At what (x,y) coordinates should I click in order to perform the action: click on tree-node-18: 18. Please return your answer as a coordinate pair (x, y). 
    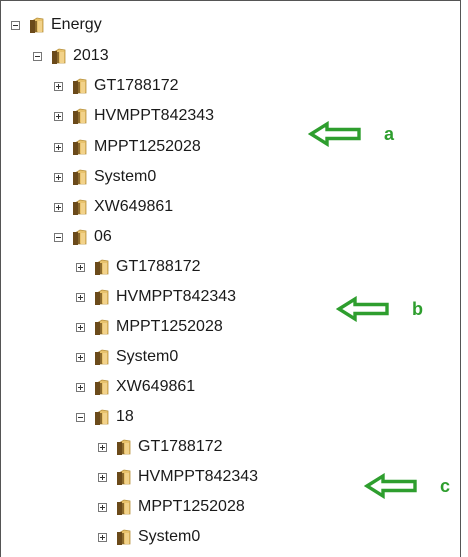
    Looking at the image, I should click on (105, 417).